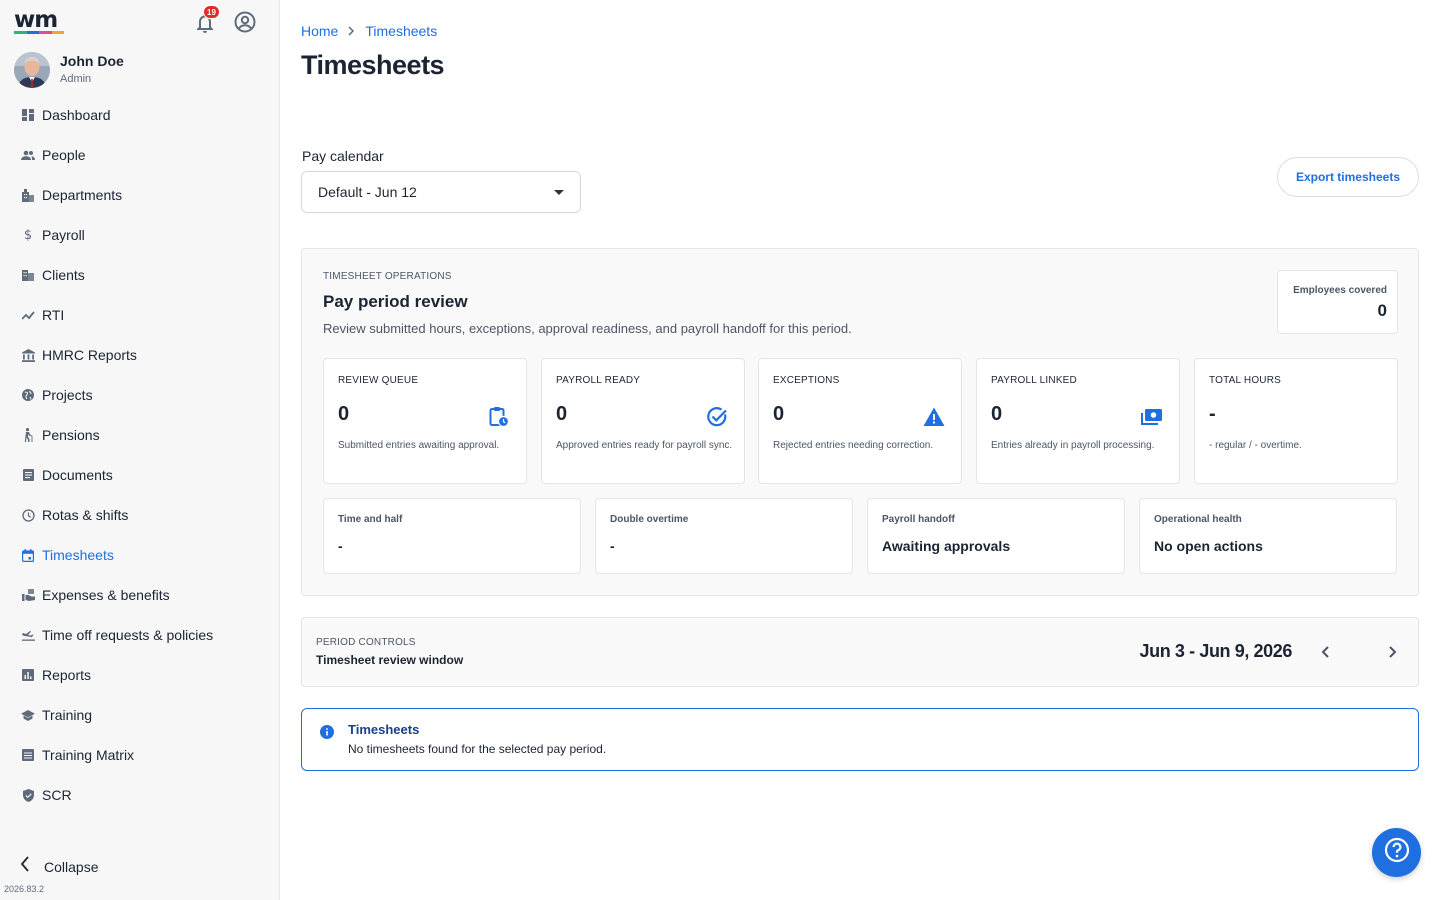  I want to click on metric-description: Entries already in payroll processing., so click(1073, 445).